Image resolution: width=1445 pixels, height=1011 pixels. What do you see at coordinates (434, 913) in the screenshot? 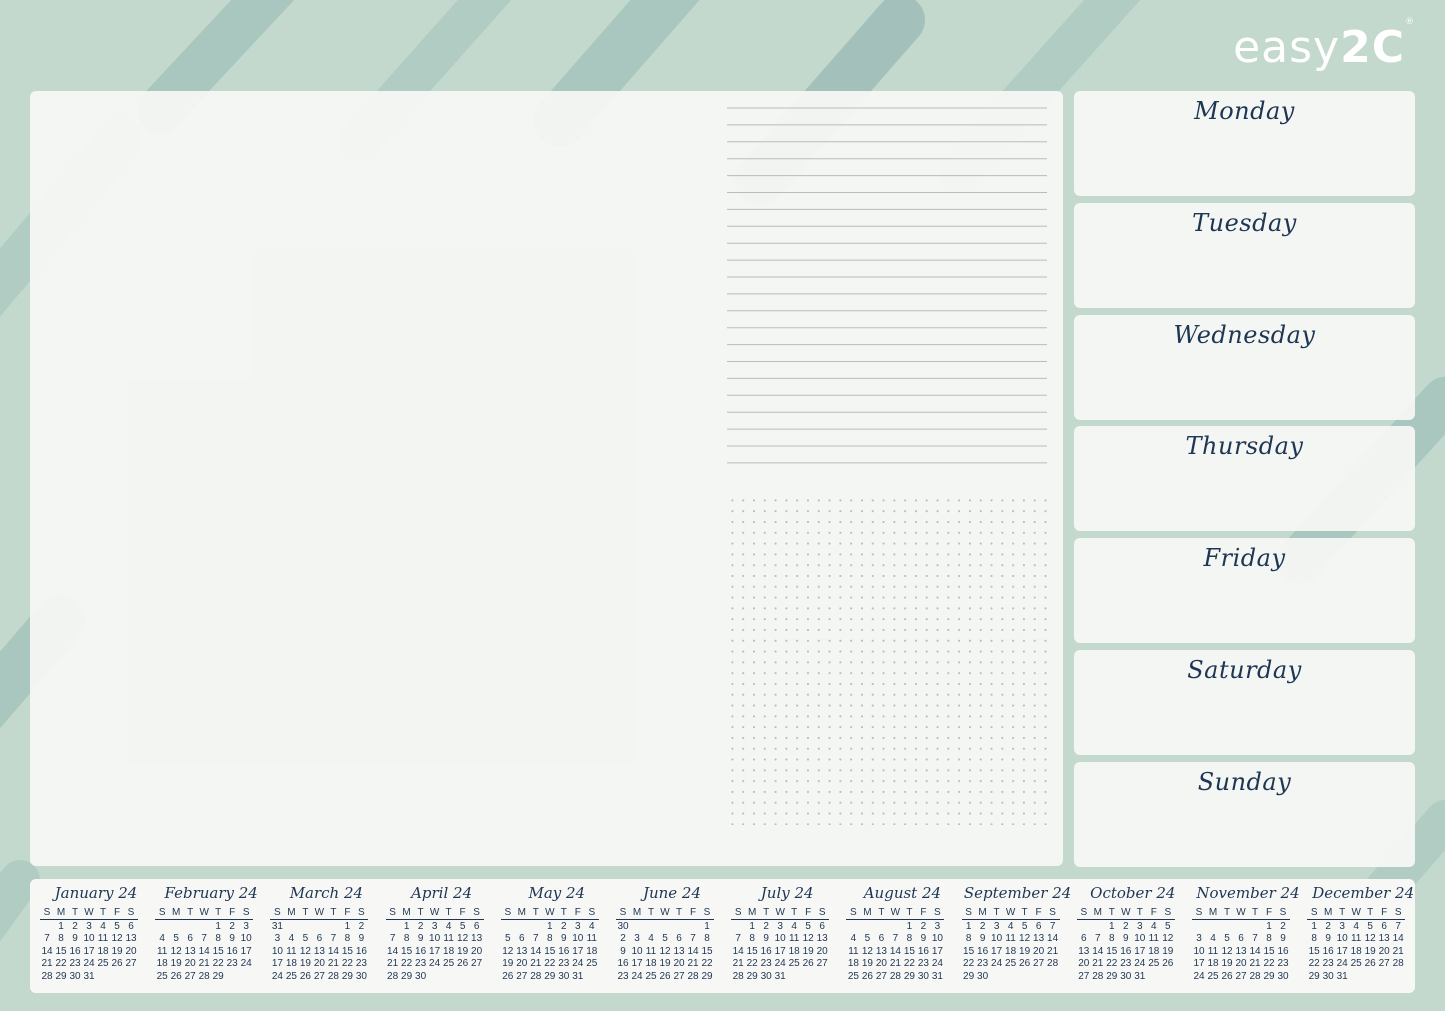
I see `weekday-header: W` at bounding box center [434, 913].